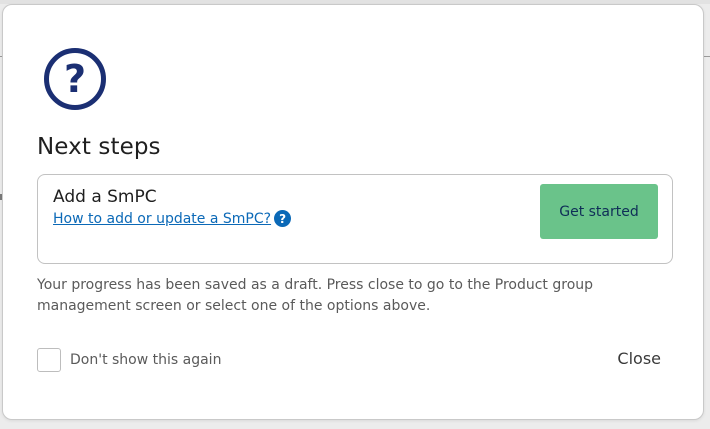  I want to click on close-button: Close, so click(639, 358).